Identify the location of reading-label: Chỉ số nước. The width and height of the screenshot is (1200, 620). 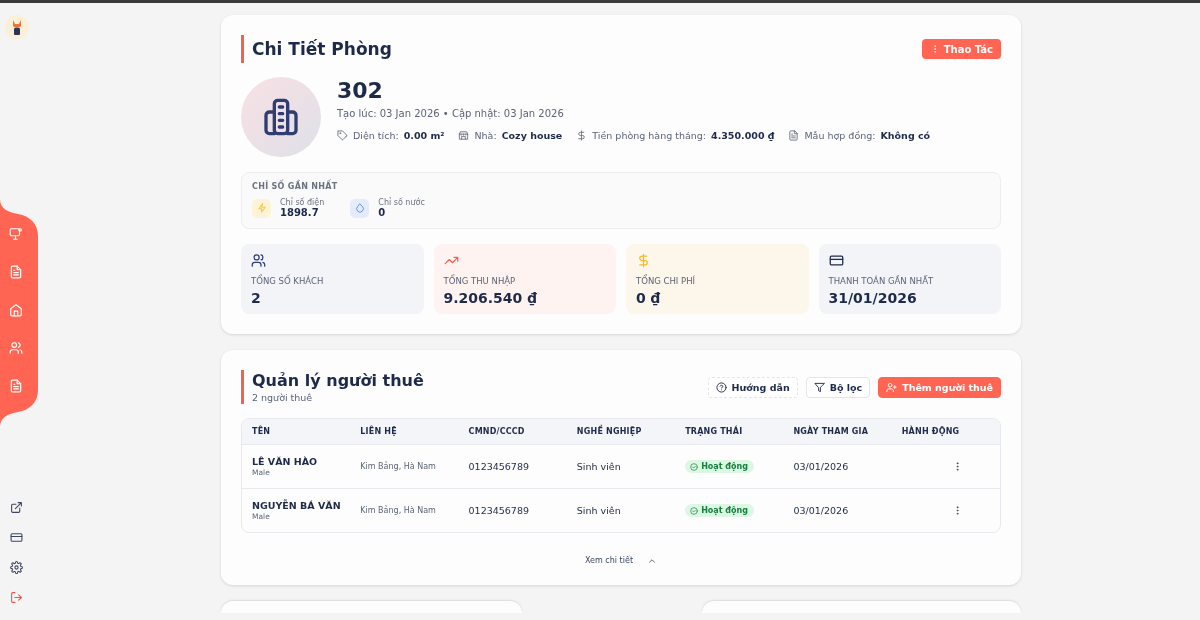
(401, 202).